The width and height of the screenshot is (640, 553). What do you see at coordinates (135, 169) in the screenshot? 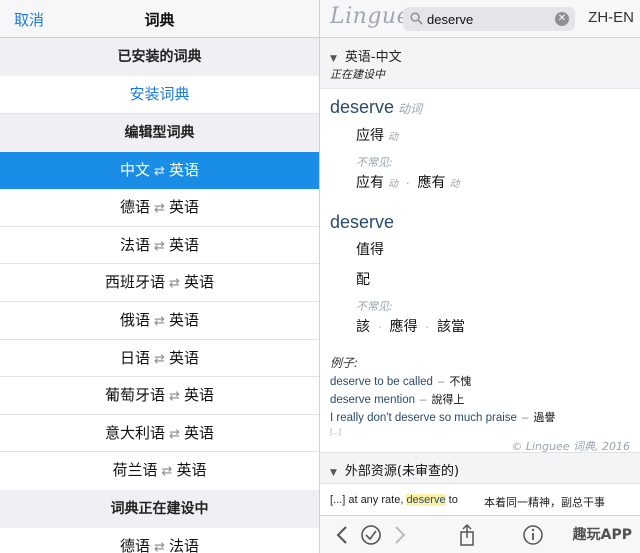
I see `source-language: 中文` at bounding box center [135, 169].